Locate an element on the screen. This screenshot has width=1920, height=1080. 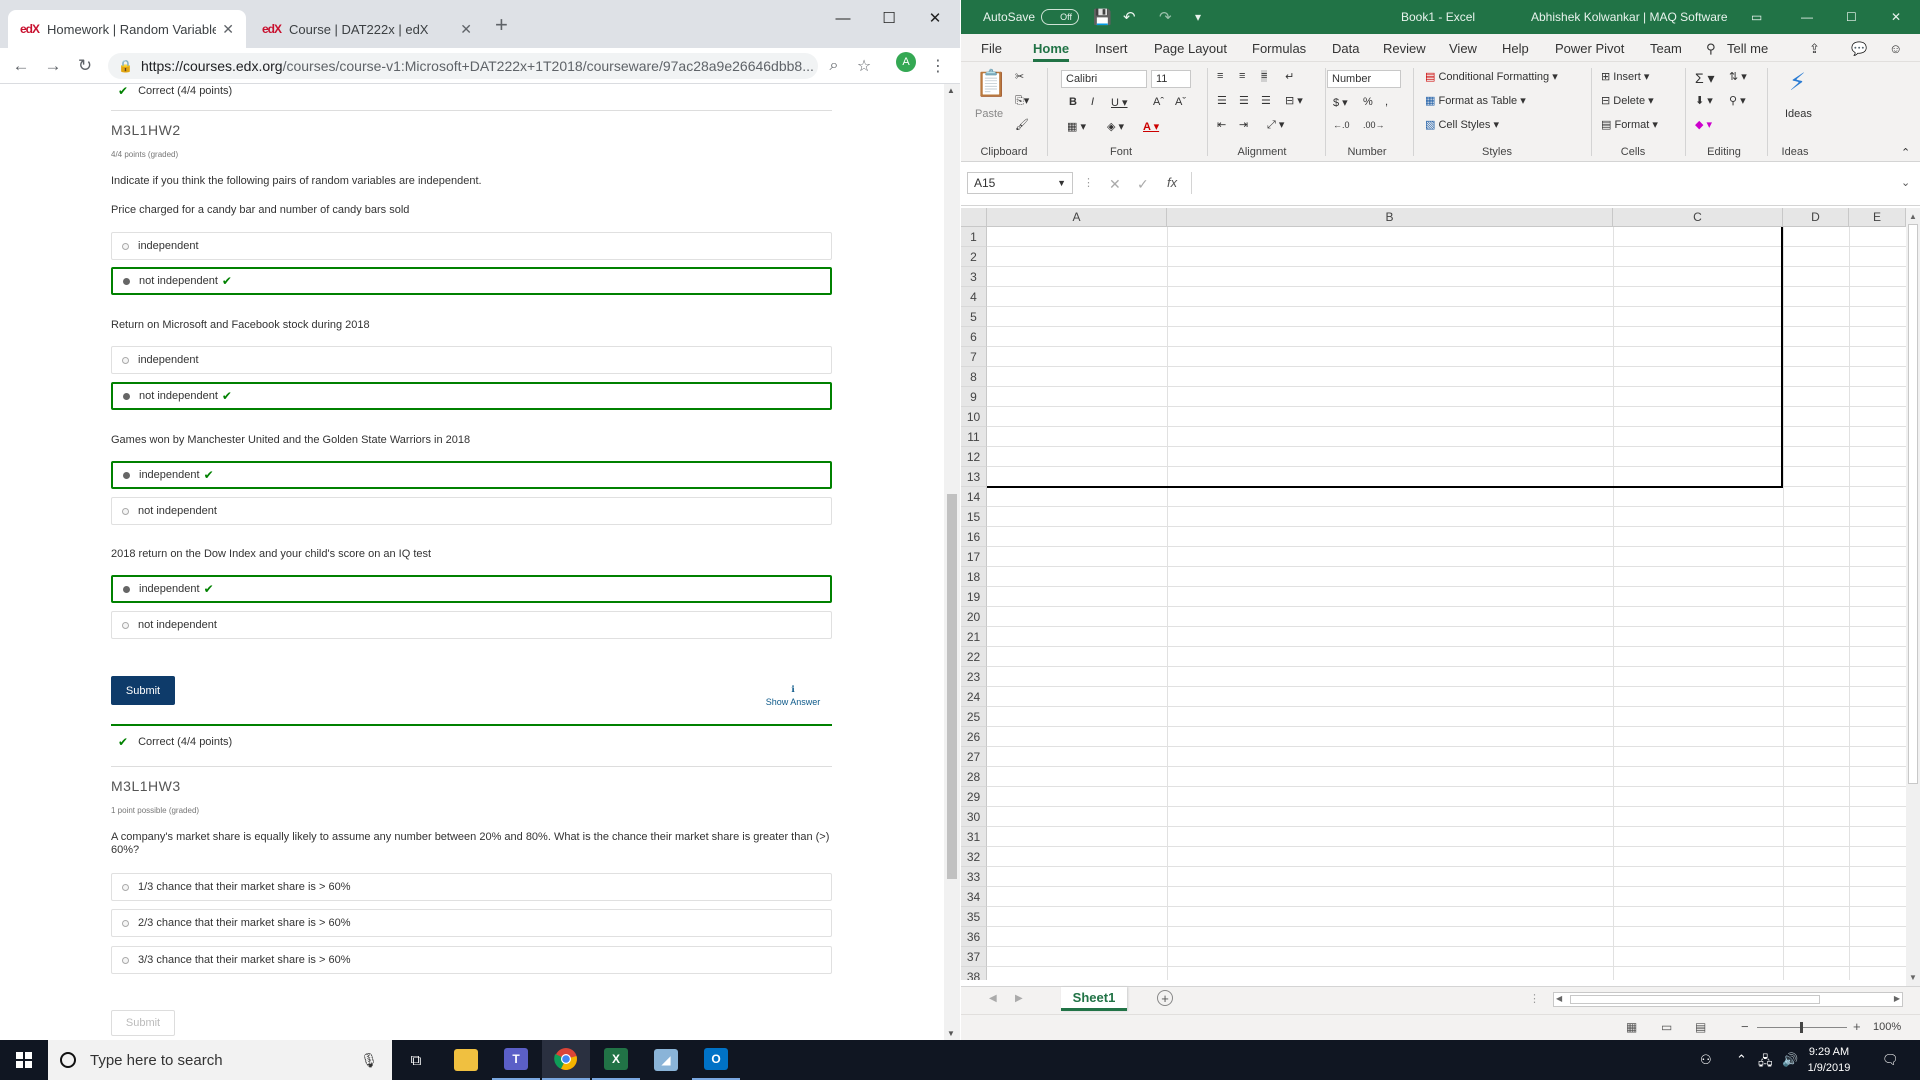
fill-icon: ⬇ ▾ is located at coordinates (1704, 100).